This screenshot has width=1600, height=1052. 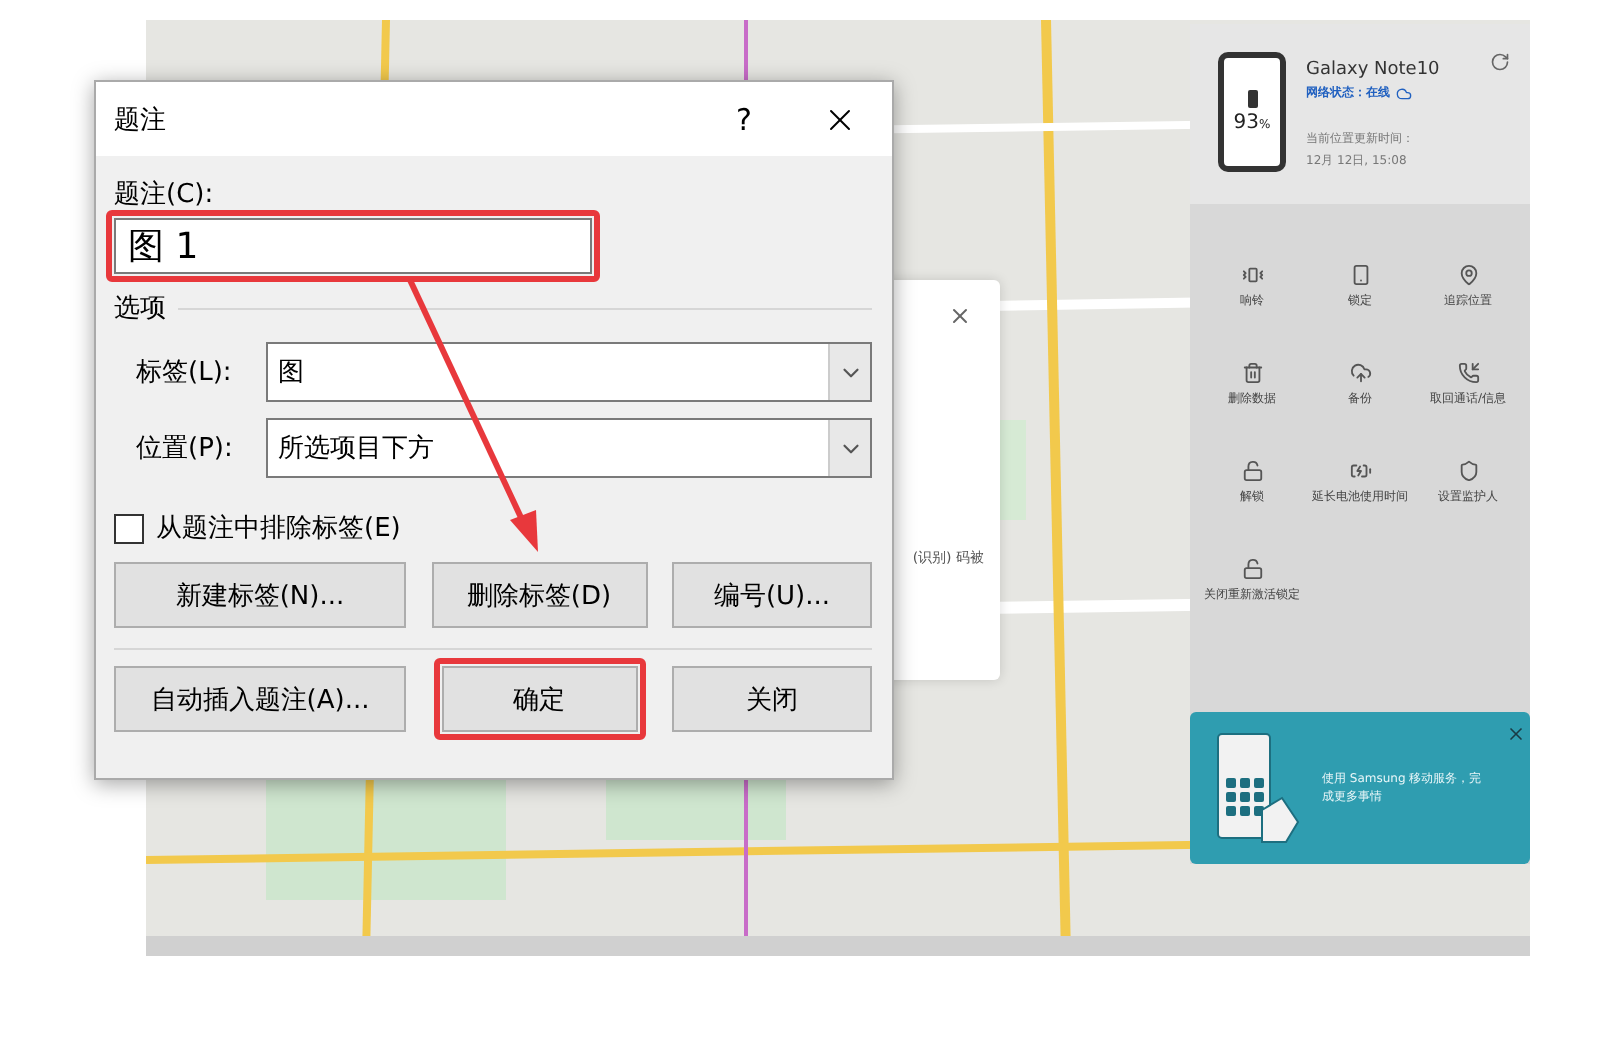 I want to click on refresh-icon, so click(x=1500, y=62).